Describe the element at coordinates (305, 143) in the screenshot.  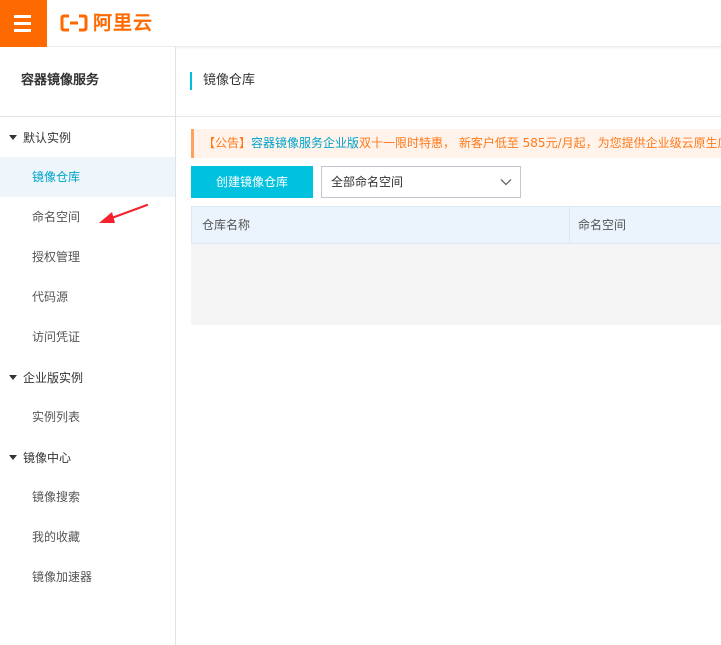
I see `notice-link: 容器镜像服务企业版` at that location.